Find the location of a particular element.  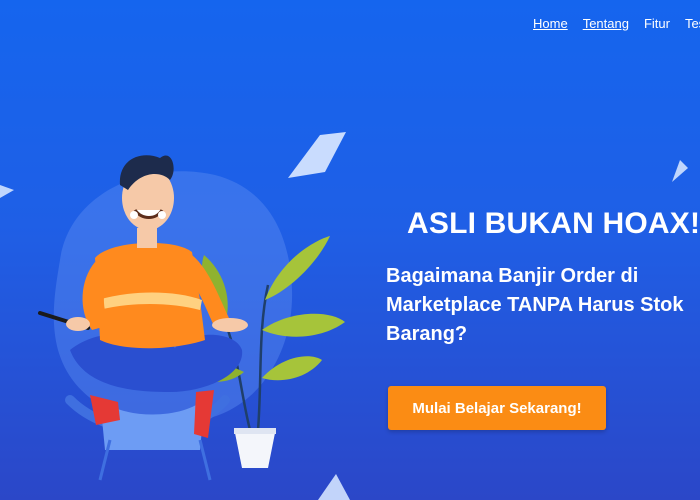

hero-headline: ASLI BUKAN HOAX! is located at coordinates (553, 223).